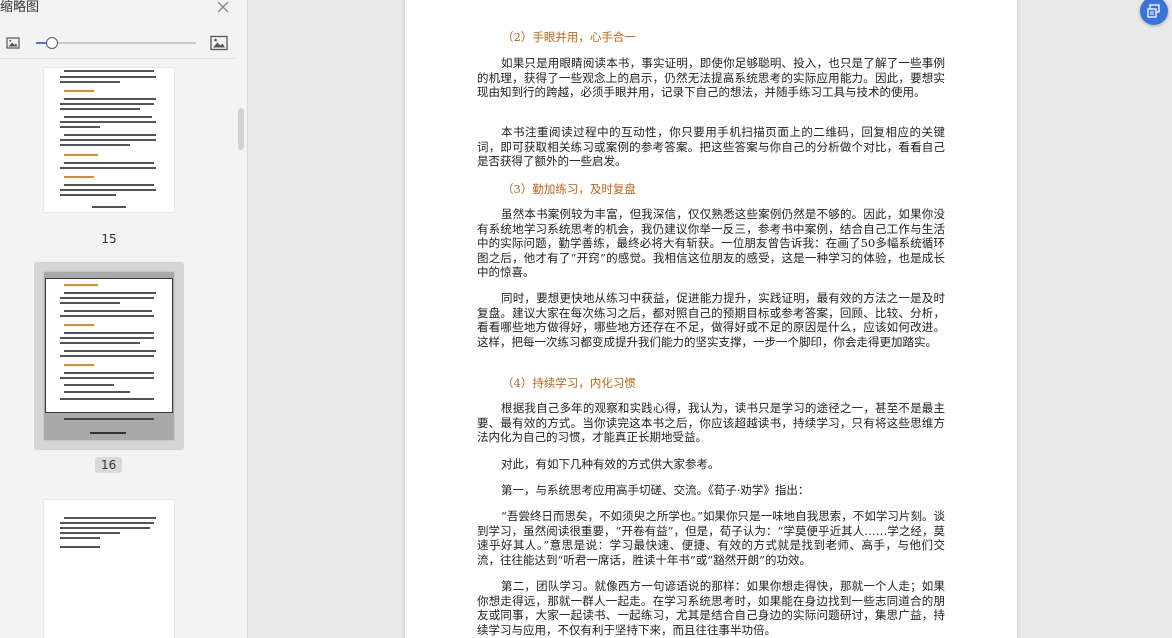  What do you see at coordinates (13, 43) in the screenshot?
I see `small-image-icon` at bounding box center [13, 43].